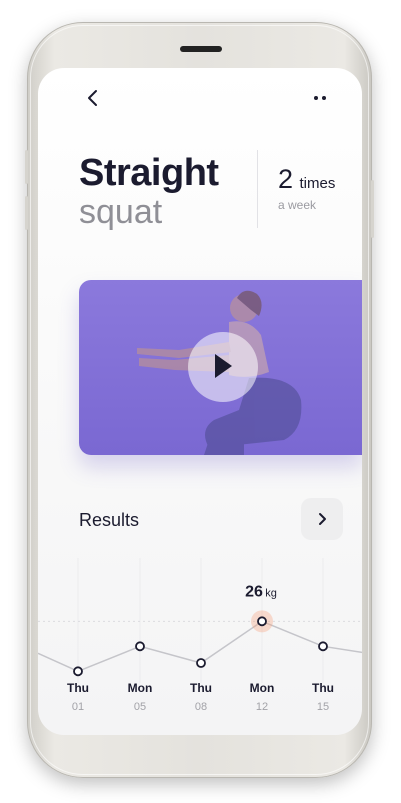  I want to click on x-tick-date-label: 15, so click(323, 707).